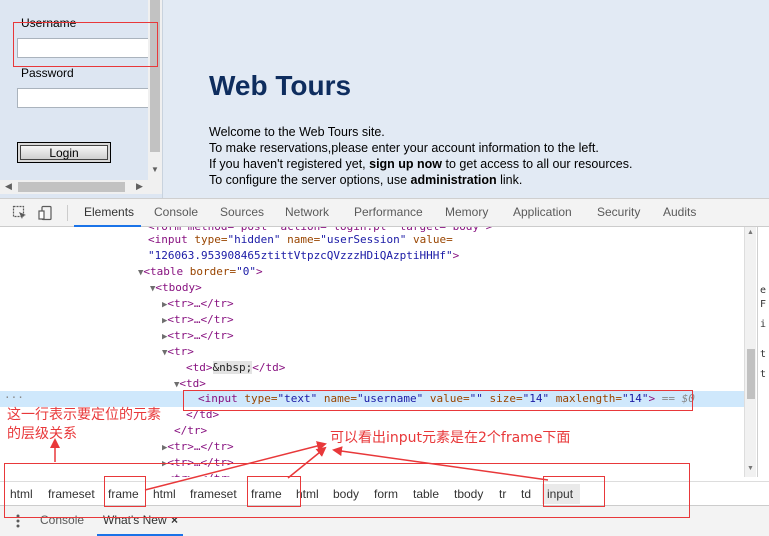 This screenshot has height=536, width=769. I want to click on welcome-text: link., so click(509, 180).